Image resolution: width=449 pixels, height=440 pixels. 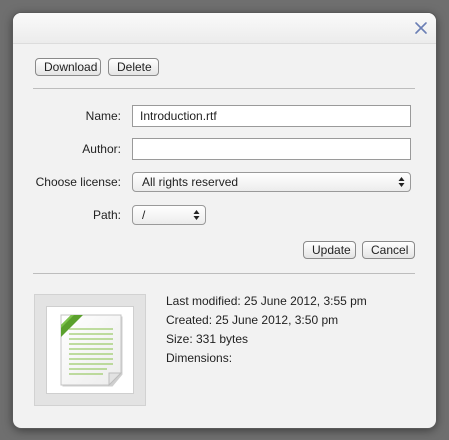 What do you see at coordinates (271, 116) in the screenshot?
I see `name-field: Introduction.rtf` at bounding box center [271, 116].